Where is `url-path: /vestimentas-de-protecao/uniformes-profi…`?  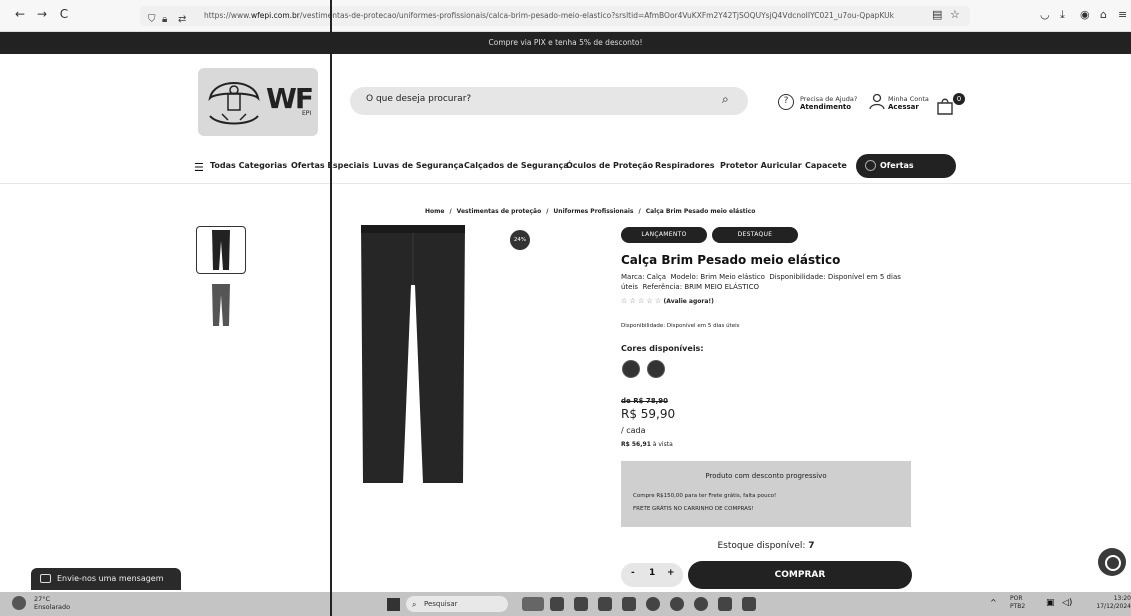
url-path: /vestimentas-de-protecao/uniformes-profi… is located at coordinates (596, 15).